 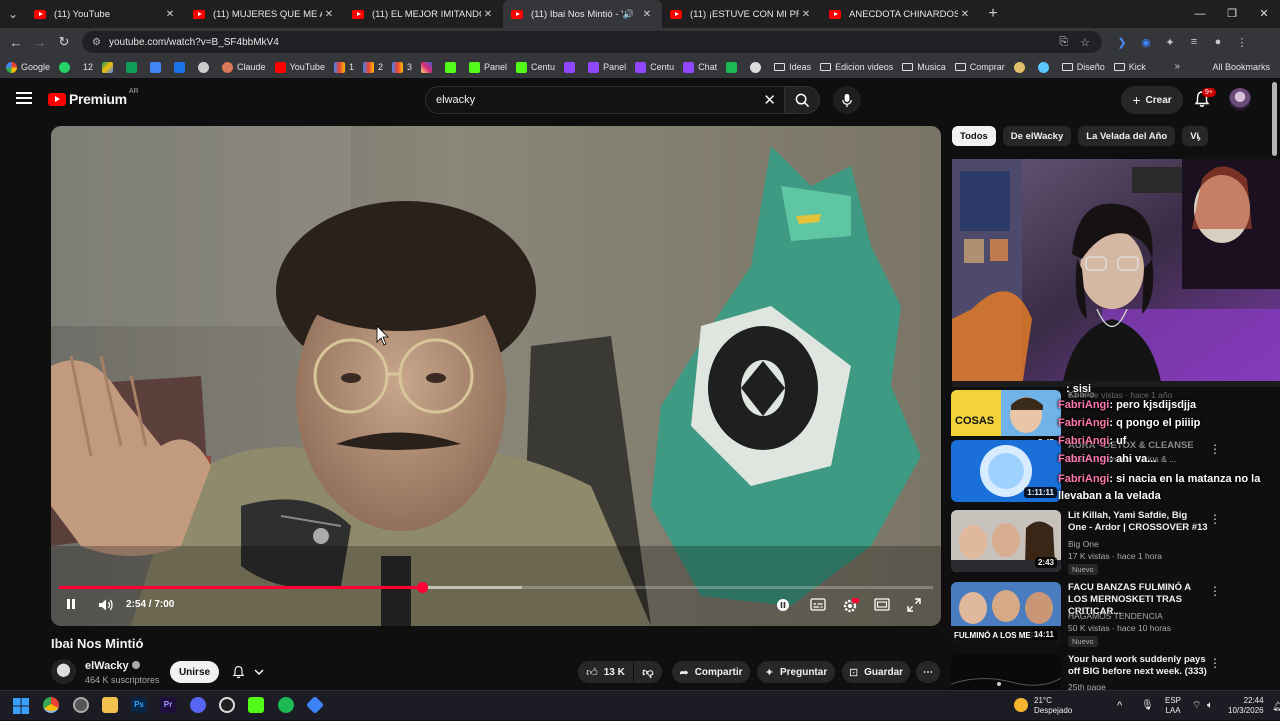 I want to click on omnibox: ⚙ youtube.com/watch?v=B_SF4bbMkV4 ⎘ ☆, so click(x=592, y=42).